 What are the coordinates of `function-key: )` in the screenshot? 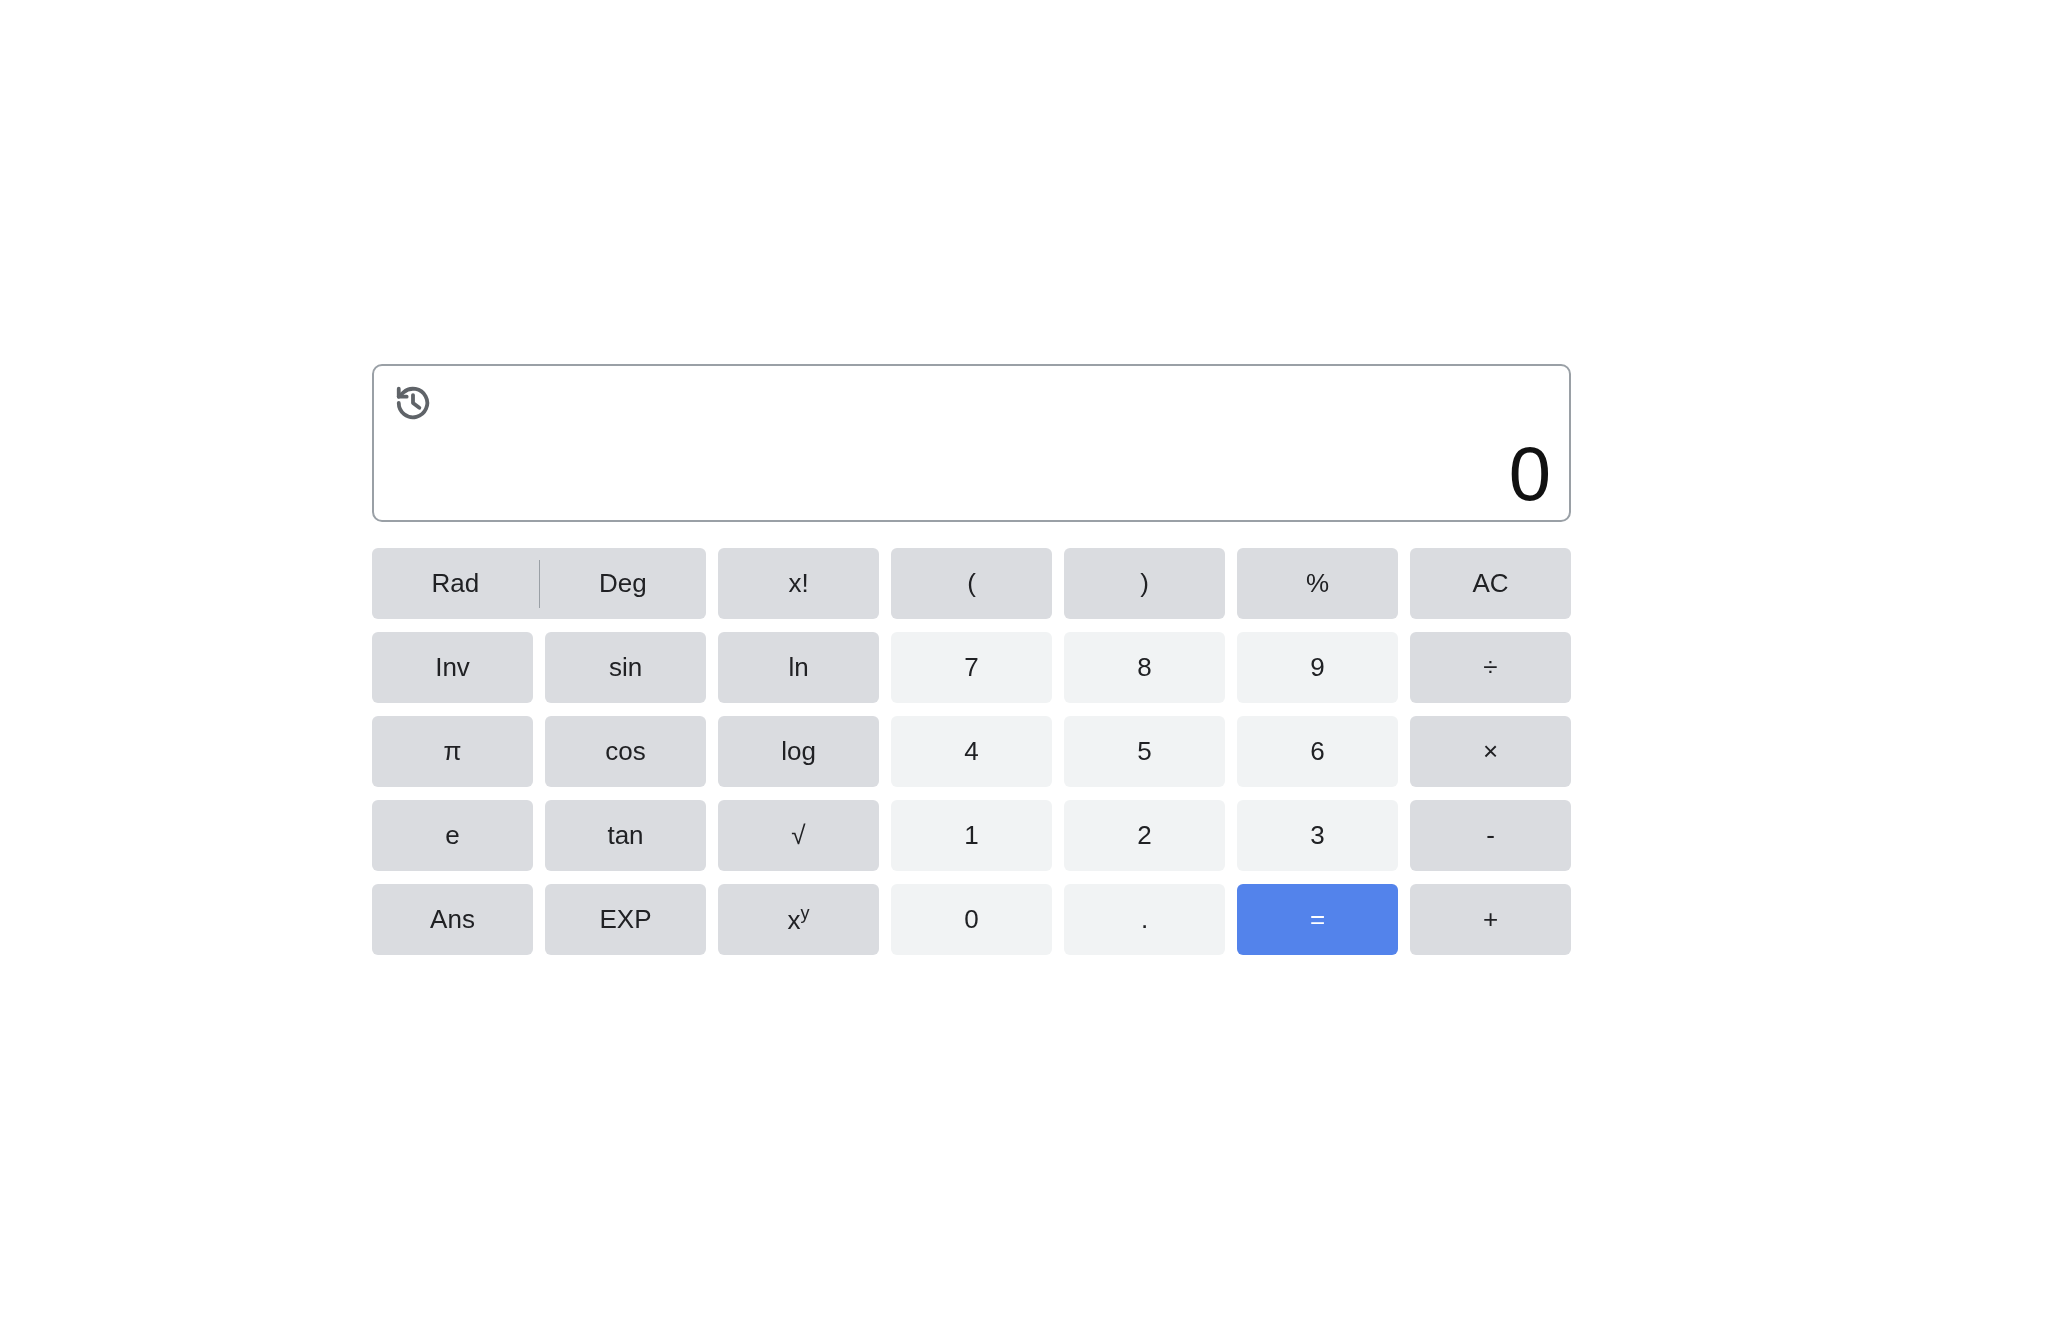 It's located at (1144, 583).